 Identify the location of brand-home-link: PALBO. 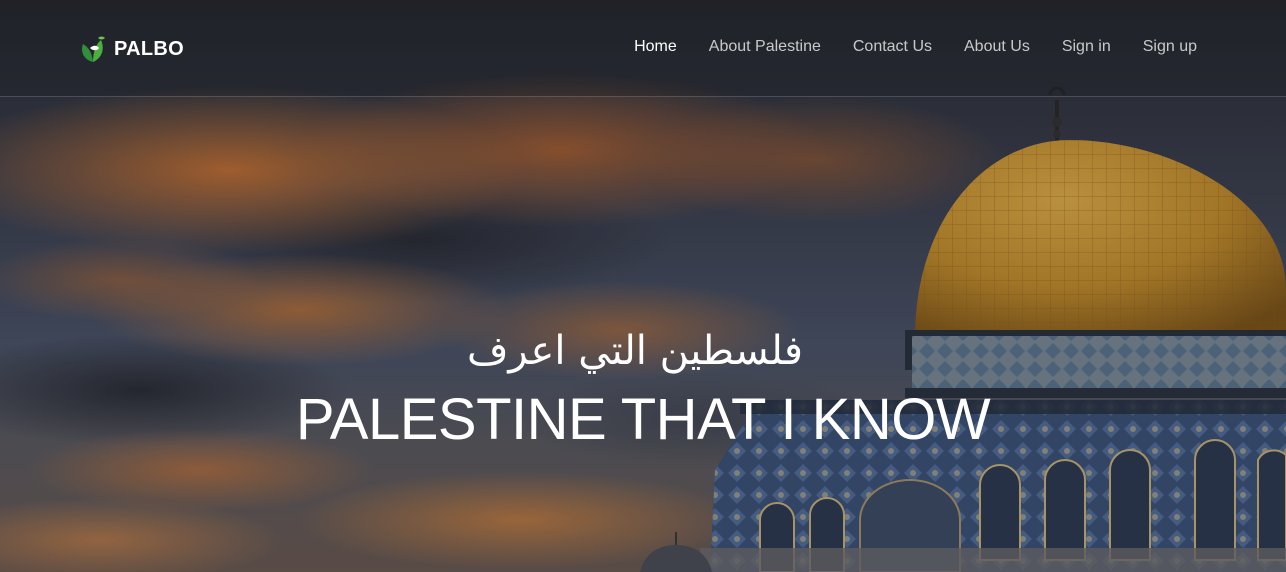
(131, 49).